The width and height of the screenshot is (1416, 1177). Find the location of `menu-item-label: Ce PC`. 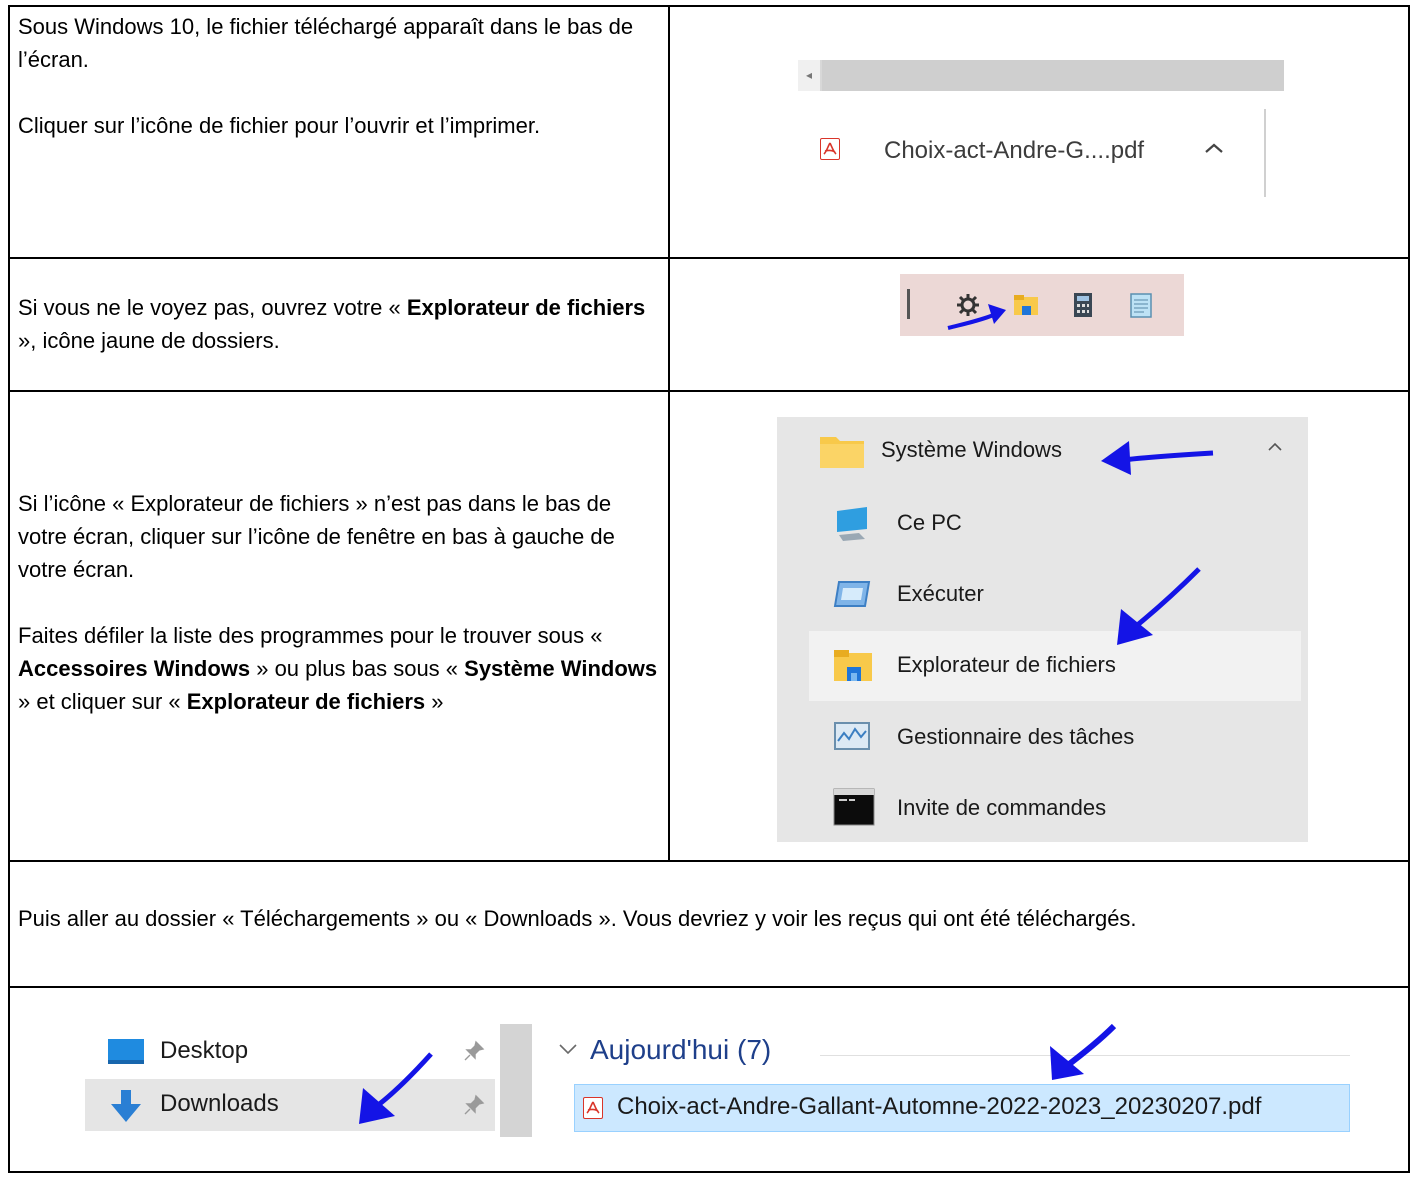

menu-item-label: Ce PC is located at coordinates (929, 522).